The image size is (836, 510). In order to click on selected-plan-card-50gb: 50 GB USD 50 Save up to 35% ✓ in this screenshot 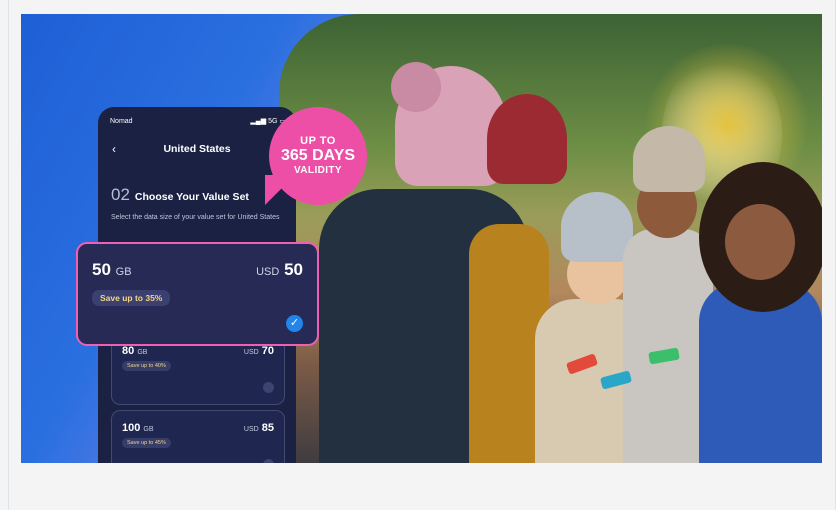, I will do `click(197, 294)`.